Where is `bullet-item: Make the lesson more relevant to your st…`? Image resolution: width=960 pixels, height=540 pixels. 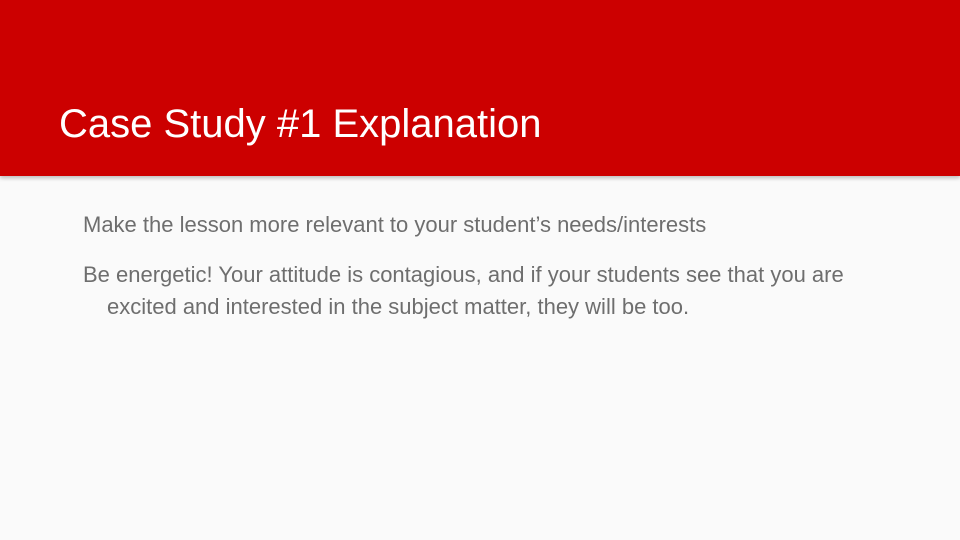 bullet-item: Make the lesson more relevant to your st… is located at coordinates (395, 224).